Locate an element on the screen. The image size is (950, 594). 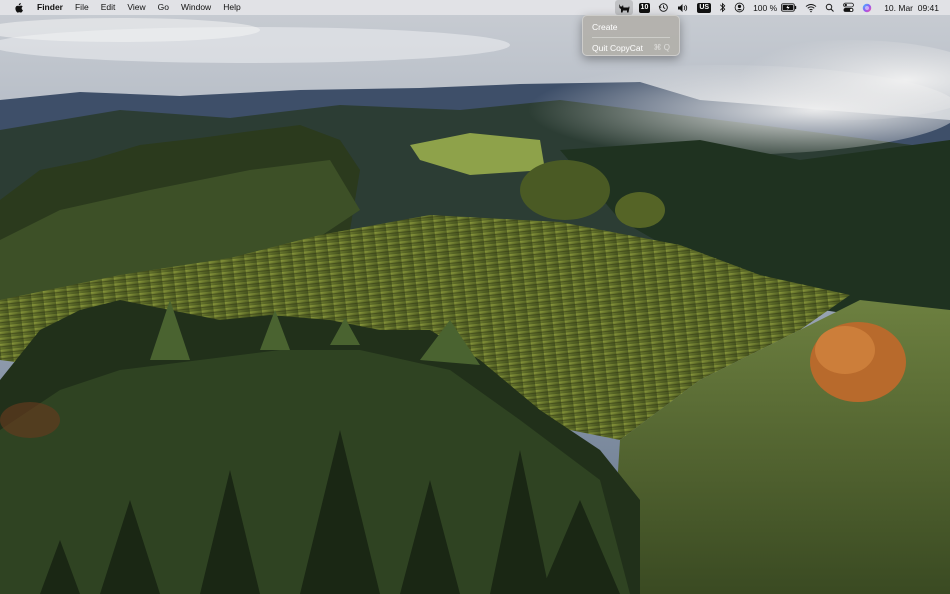
apple-menu-icon is located at coordinates (18, 7).